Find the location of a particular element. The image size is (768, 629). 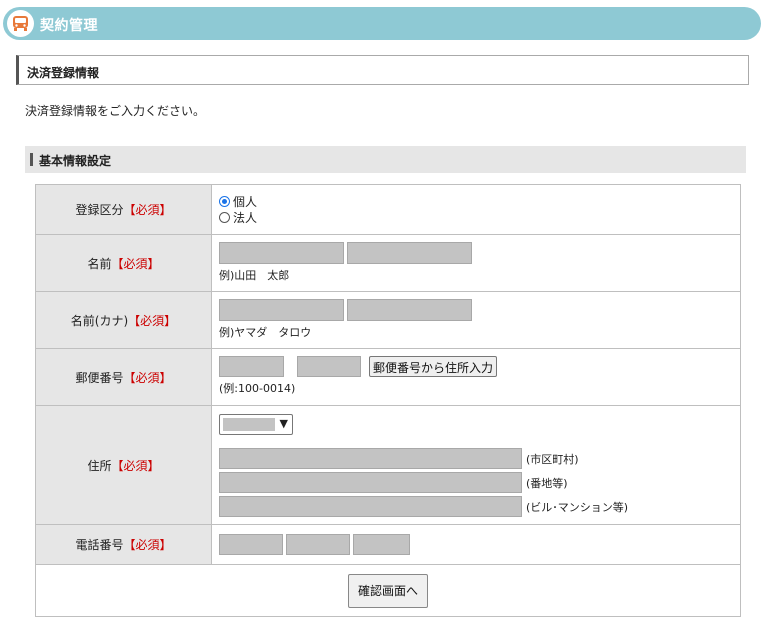

section-title: 決済登録情報 is located at coordinates (382, 70).